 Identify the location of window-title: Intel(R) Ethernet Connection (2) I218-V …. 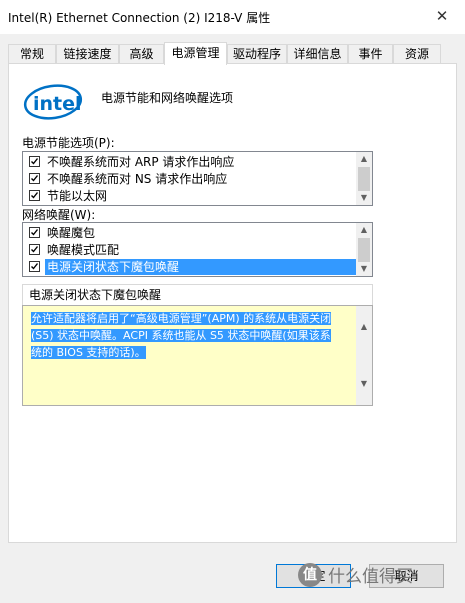
(139, 18).